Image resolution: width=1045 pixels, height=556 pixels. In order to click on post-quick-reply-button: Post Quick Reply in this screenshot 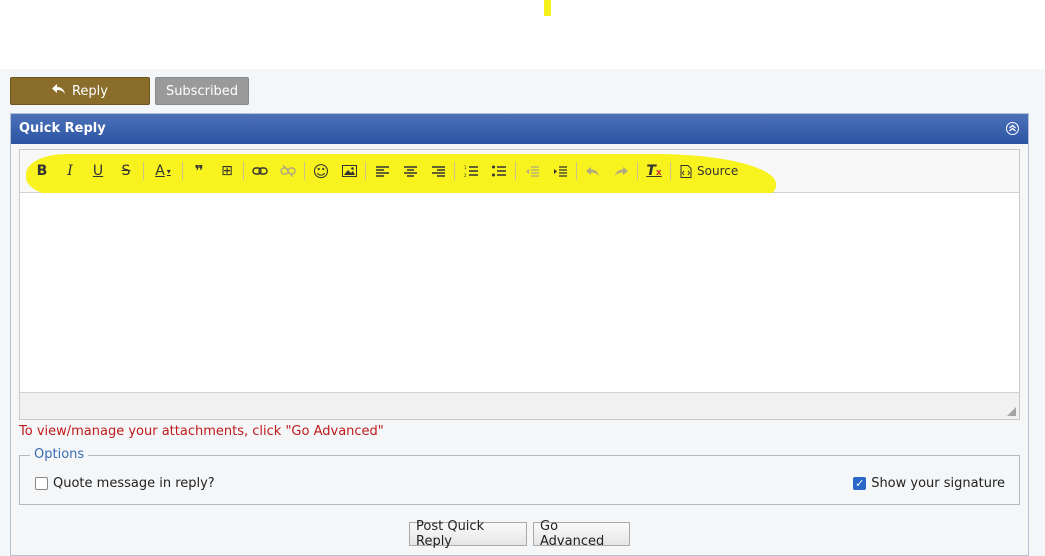, I will do `click(468, 534)`.